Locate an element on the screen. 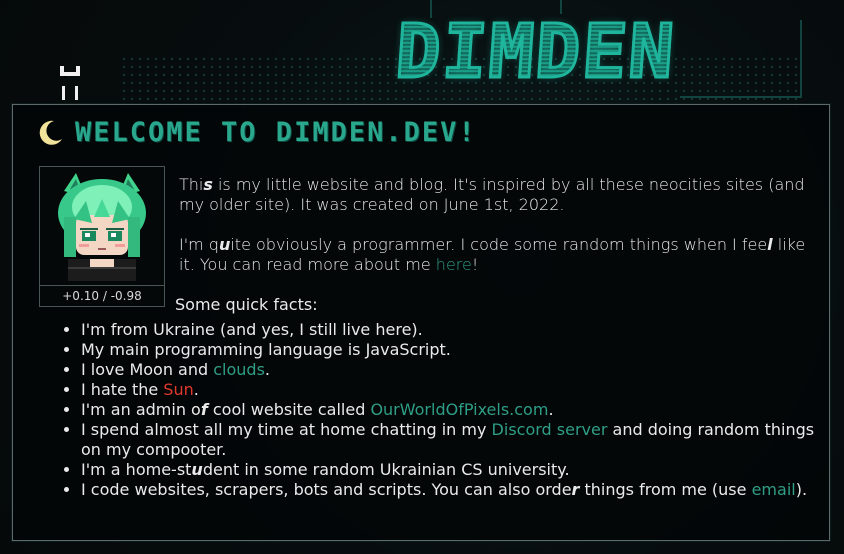 The height and width of the screenshot is (554, 844). list-item: I hate the Sun. is located at coordinates (451, 390).